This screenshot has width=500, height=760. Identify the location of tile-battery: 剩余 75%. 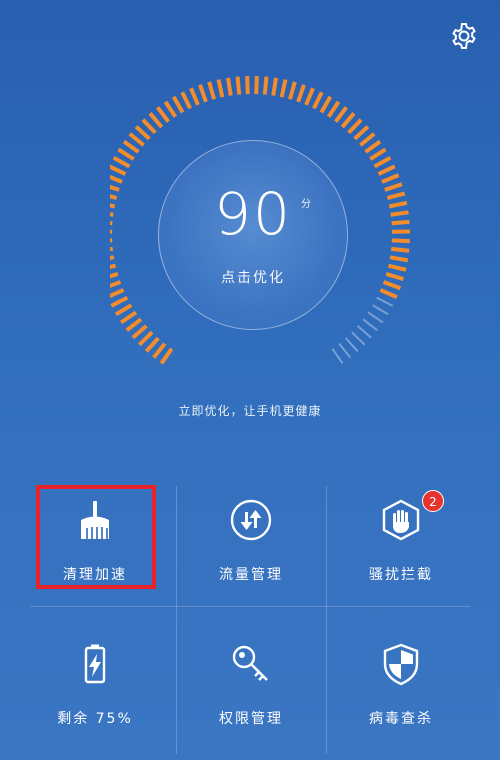
(95, 690).